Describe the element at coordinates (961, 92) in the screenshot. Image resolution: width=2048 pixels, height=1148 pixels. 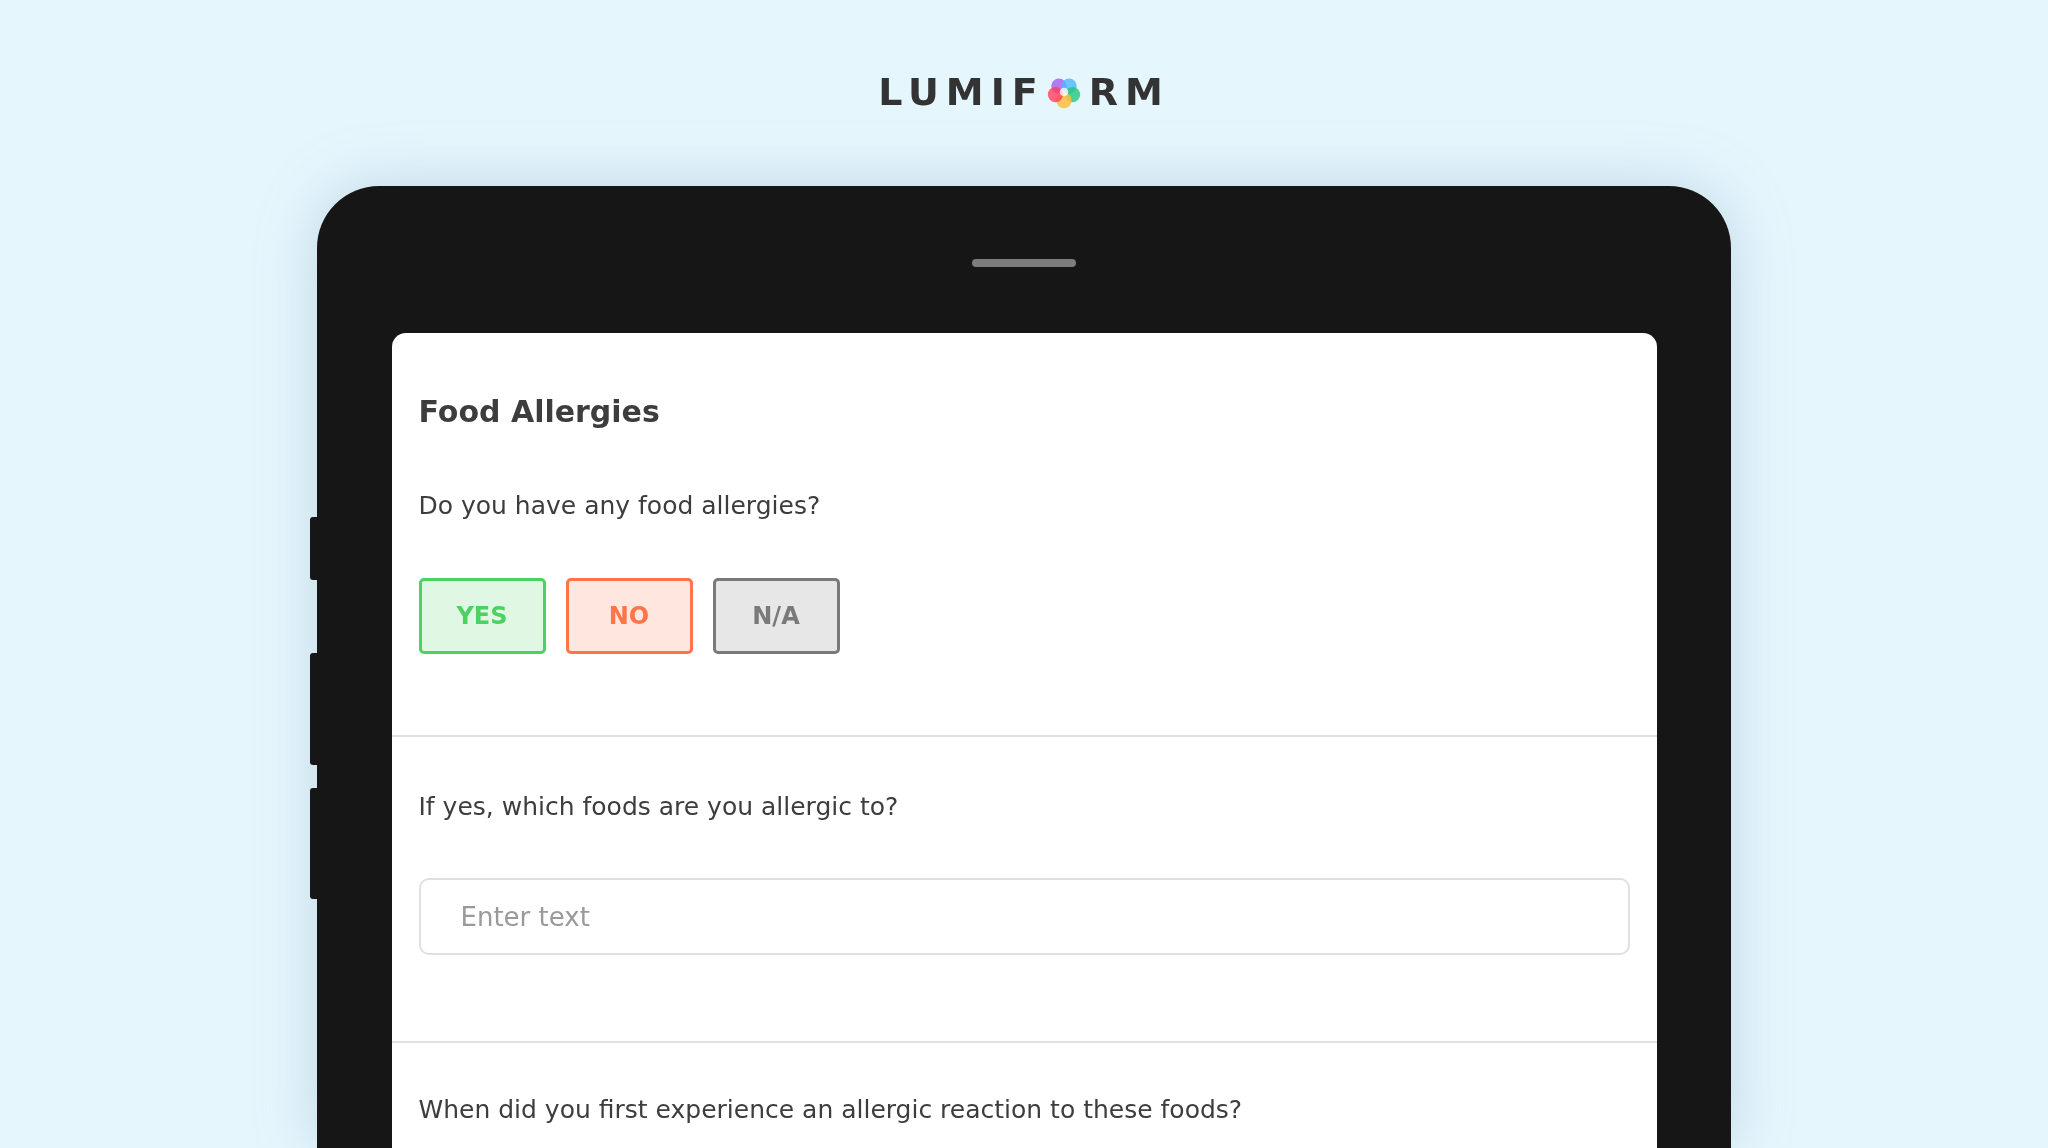
I see `logo-text: LUMIF` at that location.